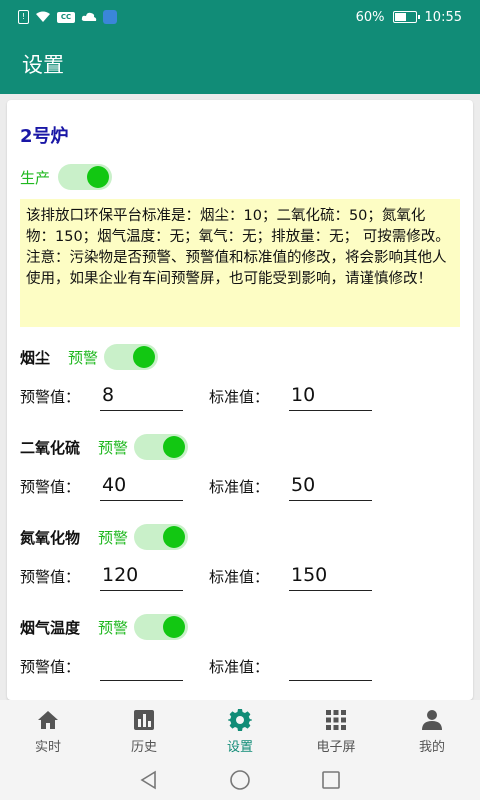  I want to click on nav-label: 我的, so click(431, 747).